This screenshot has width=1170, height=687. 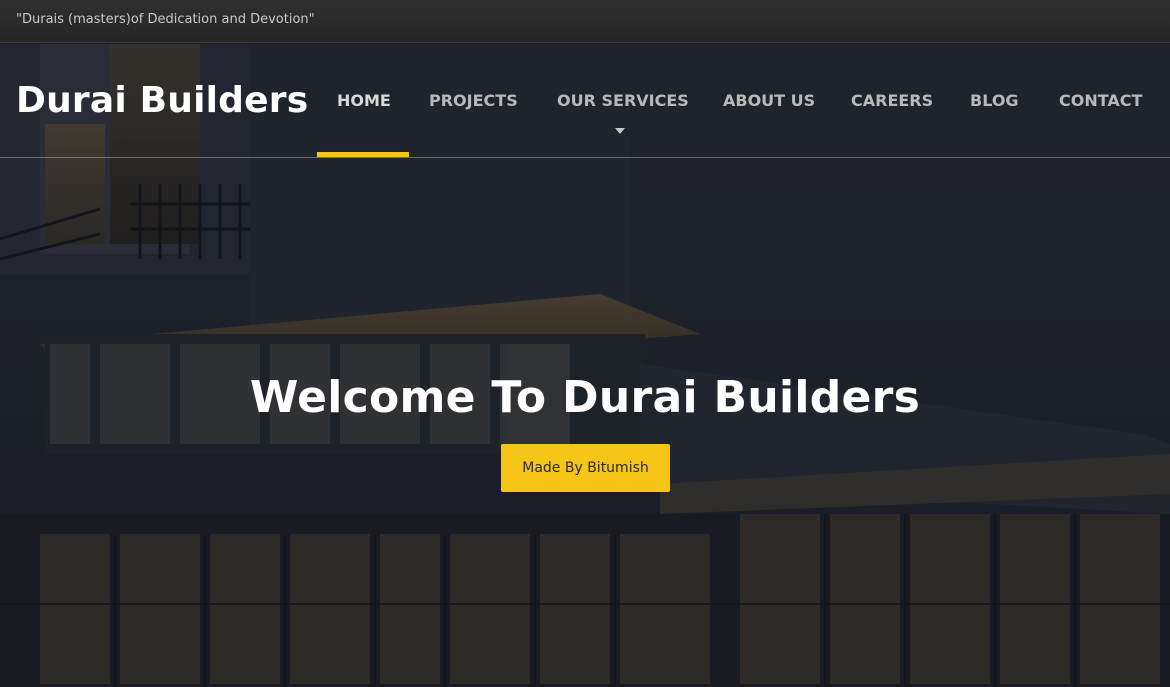 What do you see at coordinates (363, 154) in the screenshot?
I see `active-nav-indicator` at bounding box center [363, 154].